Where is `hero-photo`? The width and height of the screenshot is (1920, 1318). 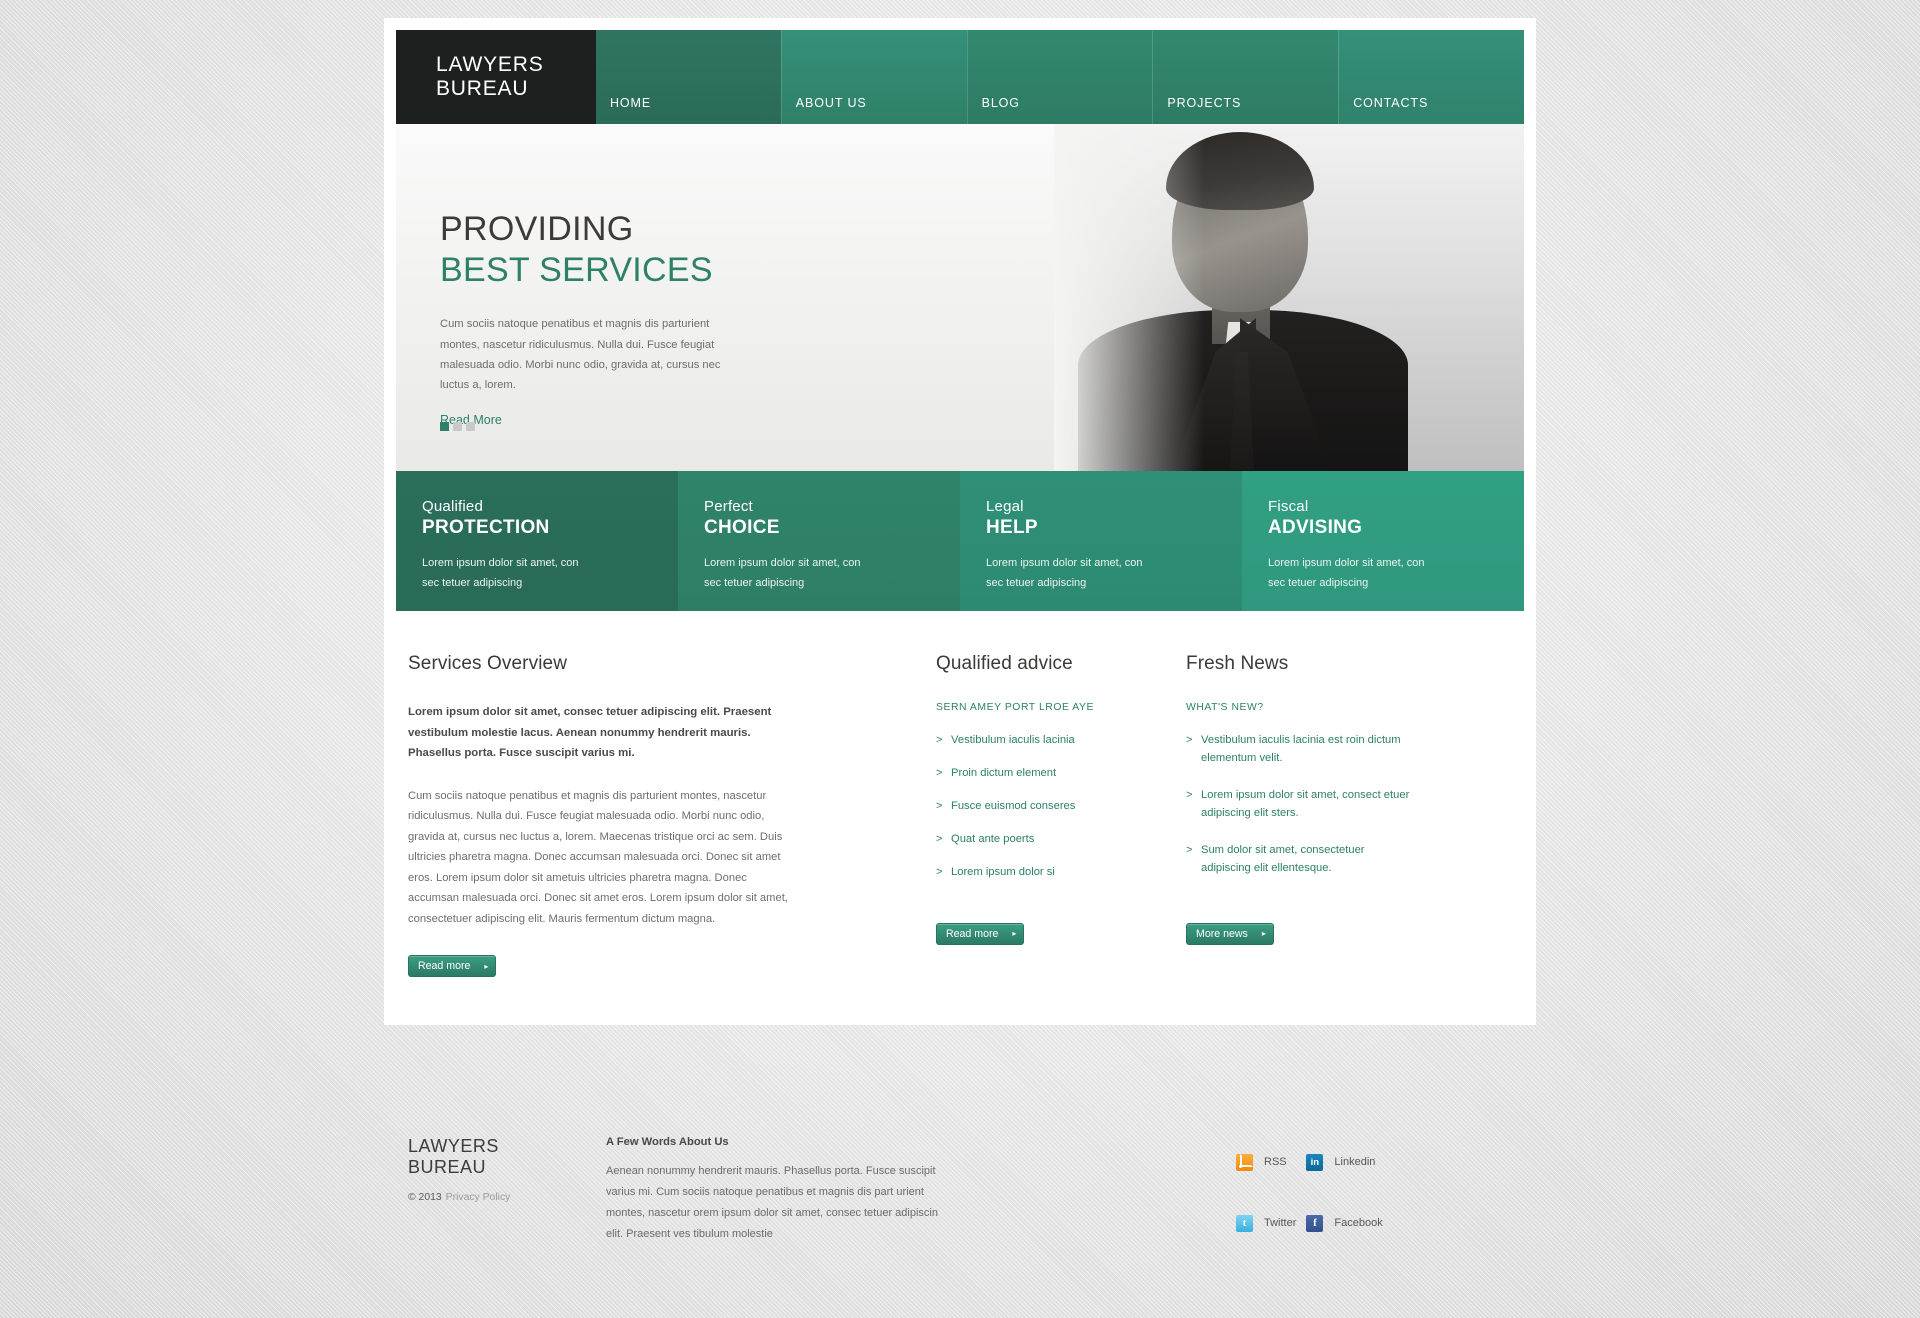
hero-photo is located at coordinates (1289, 297).